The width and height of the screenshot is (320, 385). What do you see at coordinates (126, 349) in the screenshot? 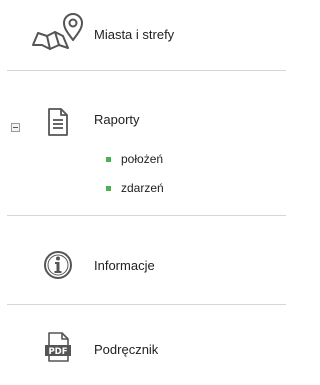
I see `menu-item-label: Podręcznik` at bounding box center [126, 349].